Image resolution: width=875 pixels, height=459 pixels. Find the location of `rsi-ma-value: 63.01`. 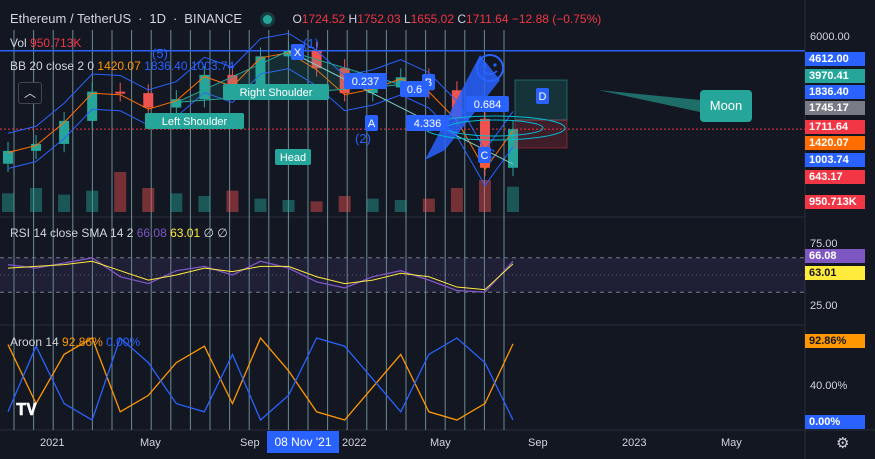

rsi-ma-value: 63.01 is located at coordinates (185, 233).